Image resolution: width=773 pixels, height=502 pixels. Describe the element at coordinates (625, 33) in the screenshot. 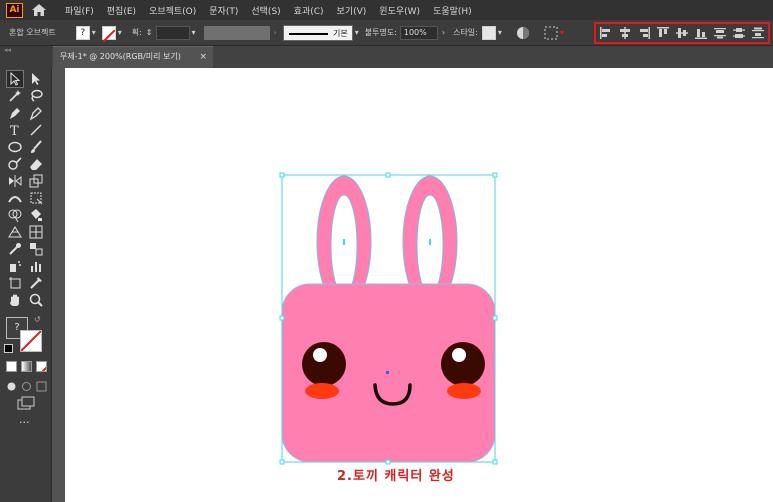

I see `align-horizontal-center-icon` at that location.